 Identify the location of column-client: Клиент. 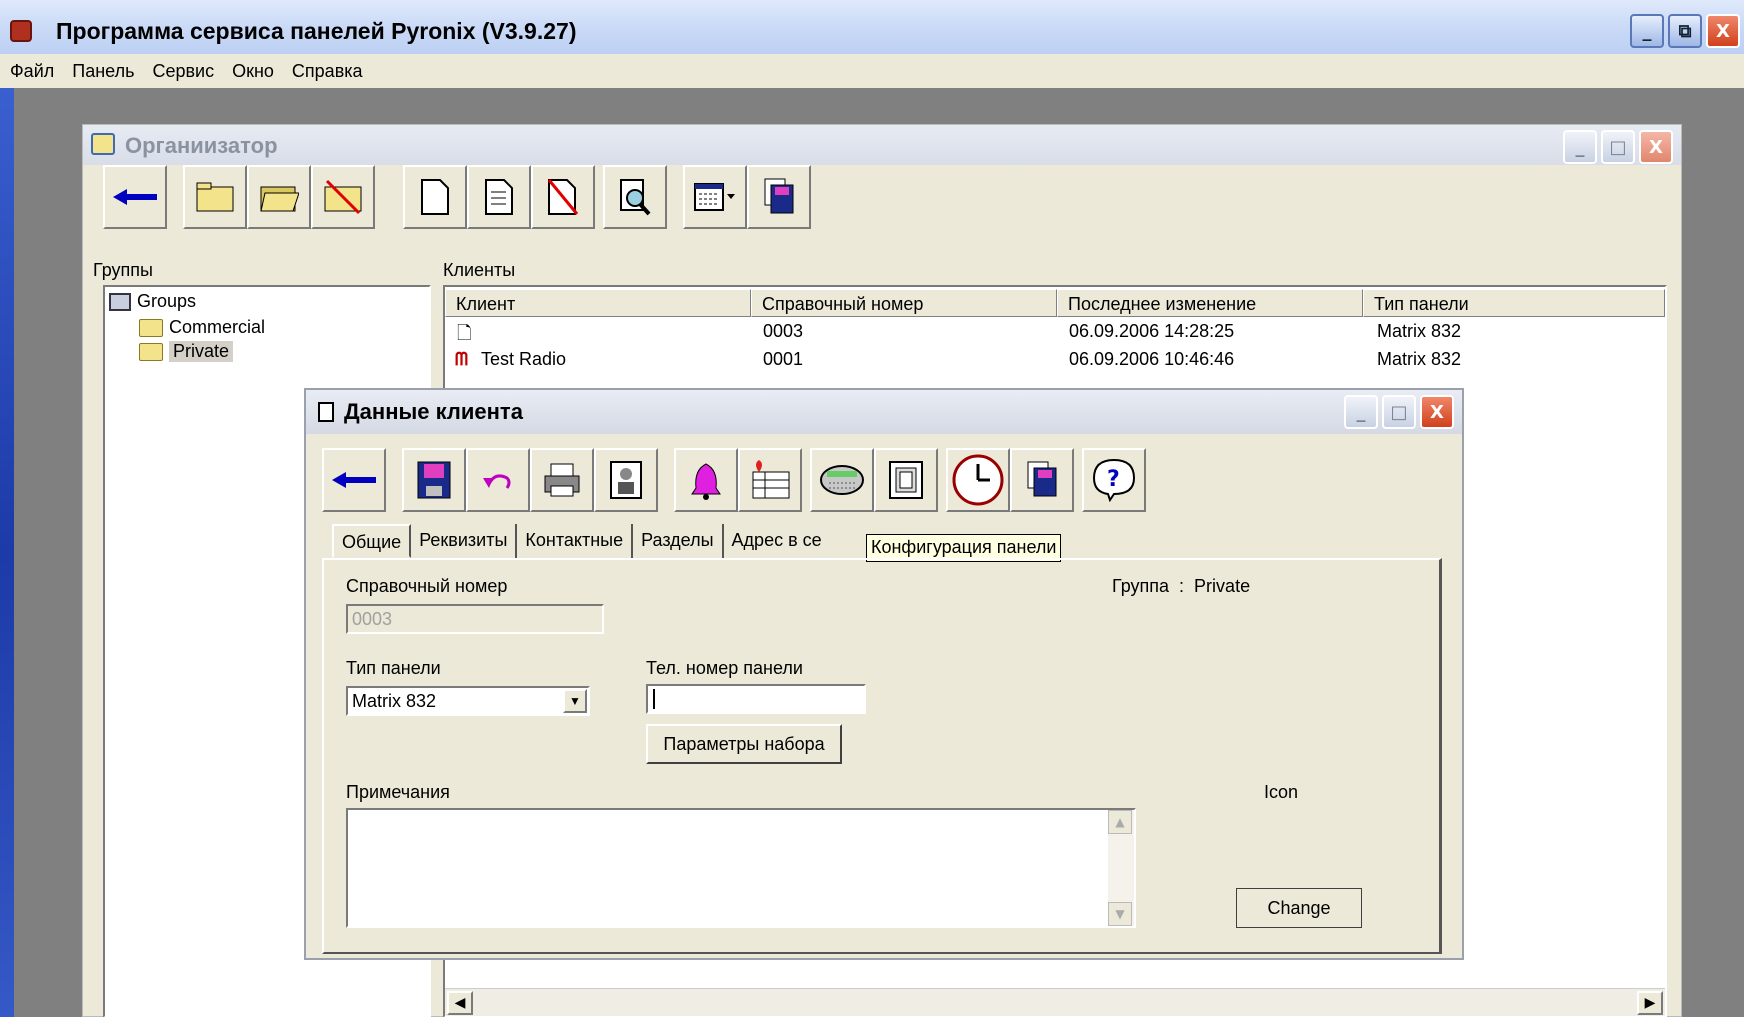
(598, 303).